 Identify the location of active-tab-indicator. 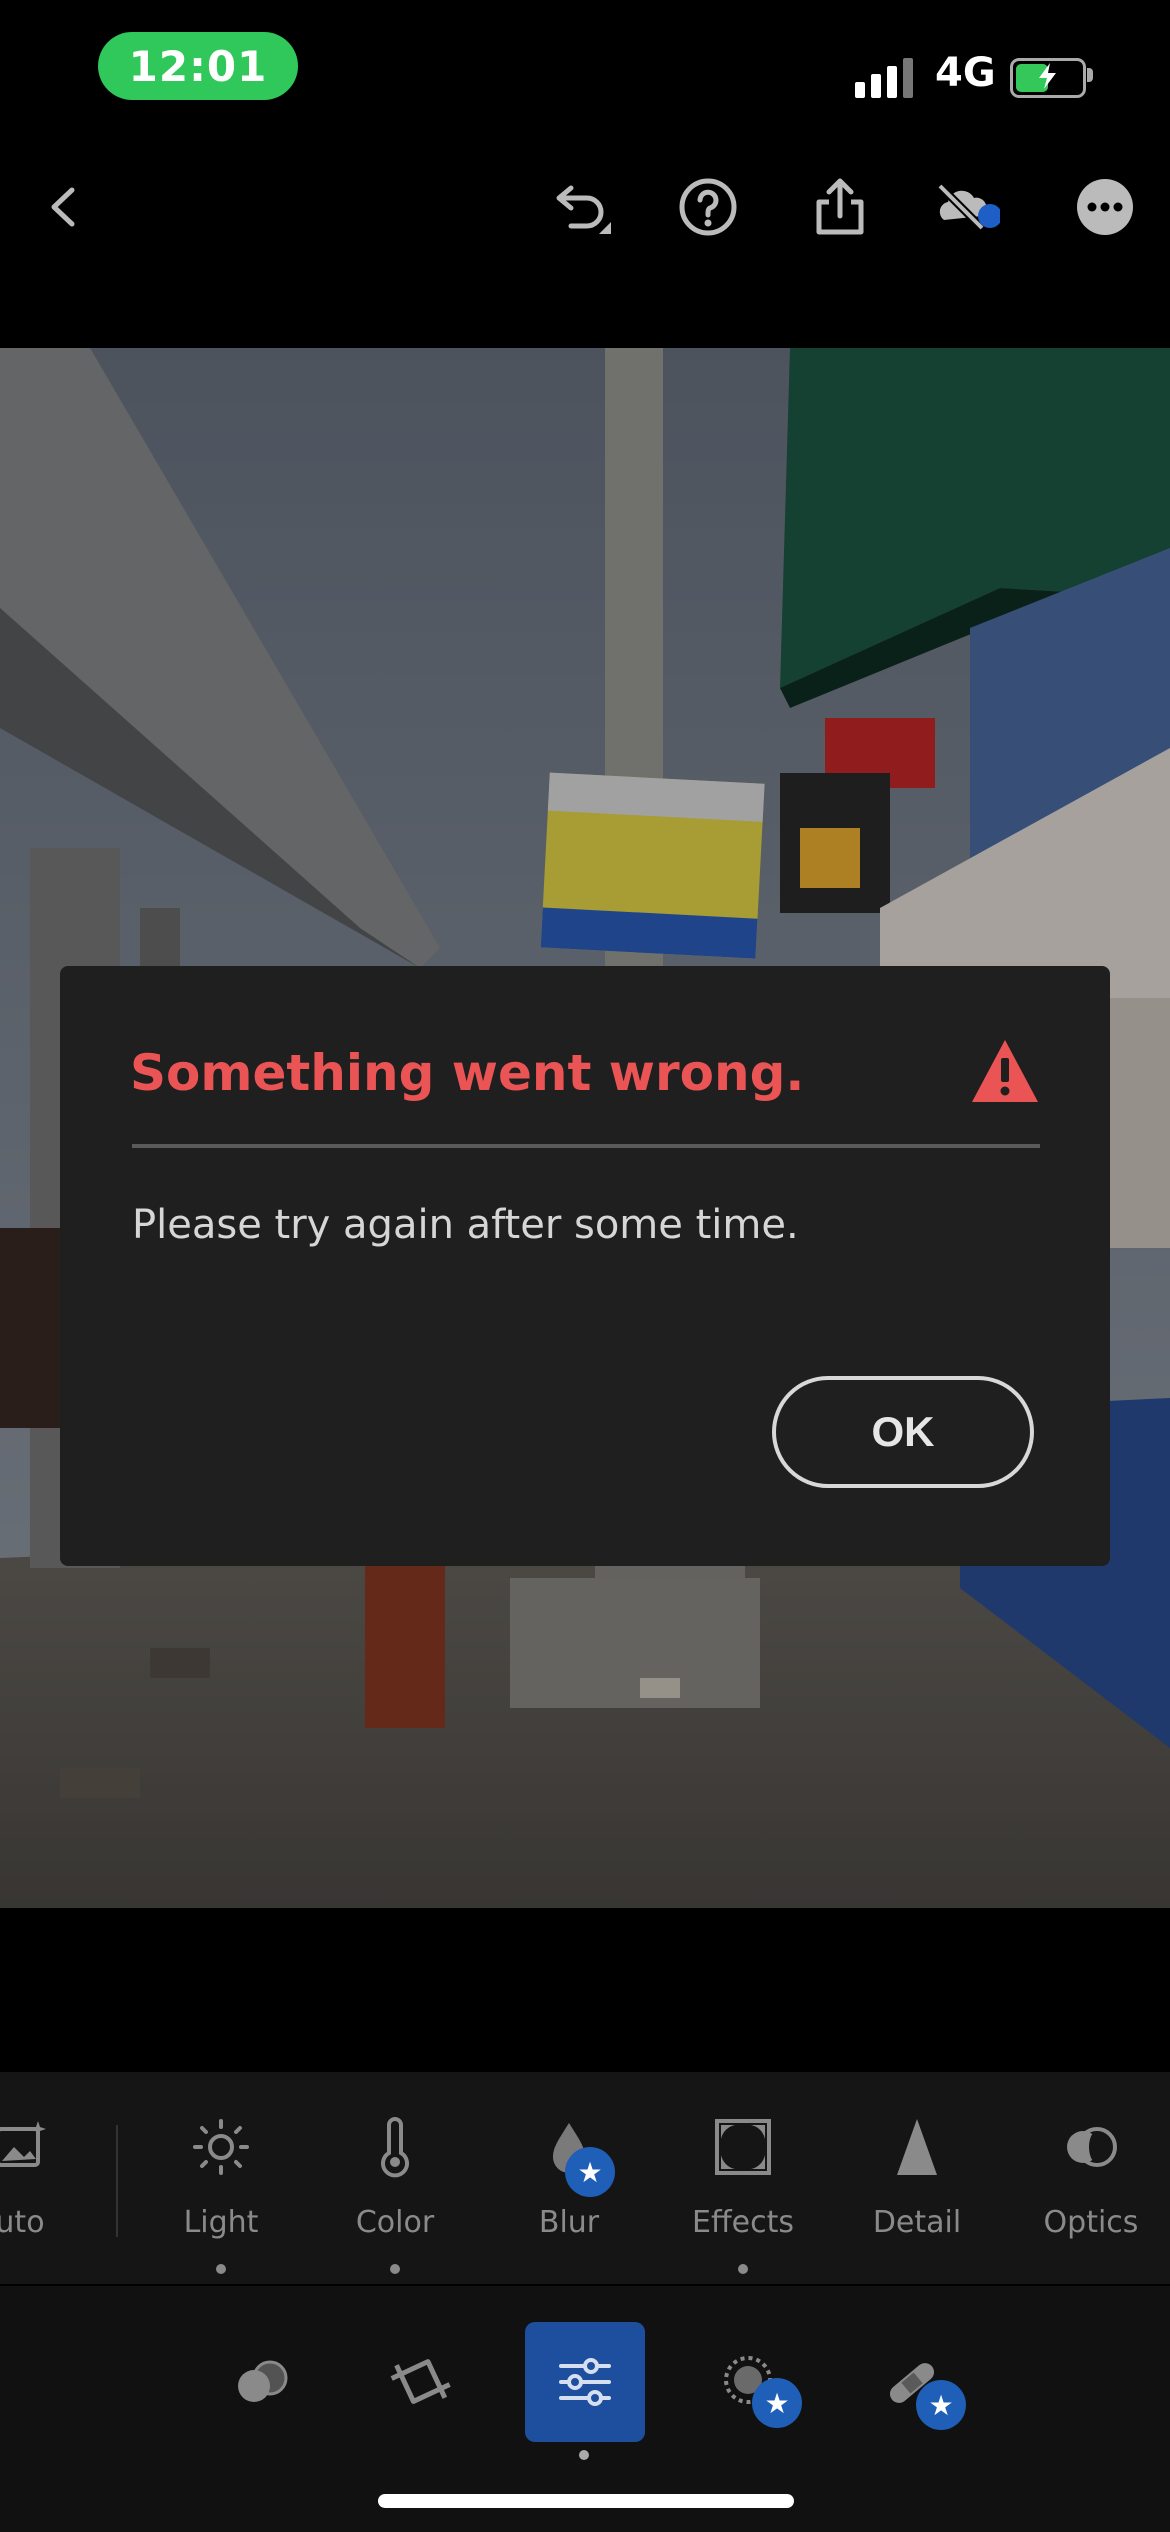
(584, 2455).